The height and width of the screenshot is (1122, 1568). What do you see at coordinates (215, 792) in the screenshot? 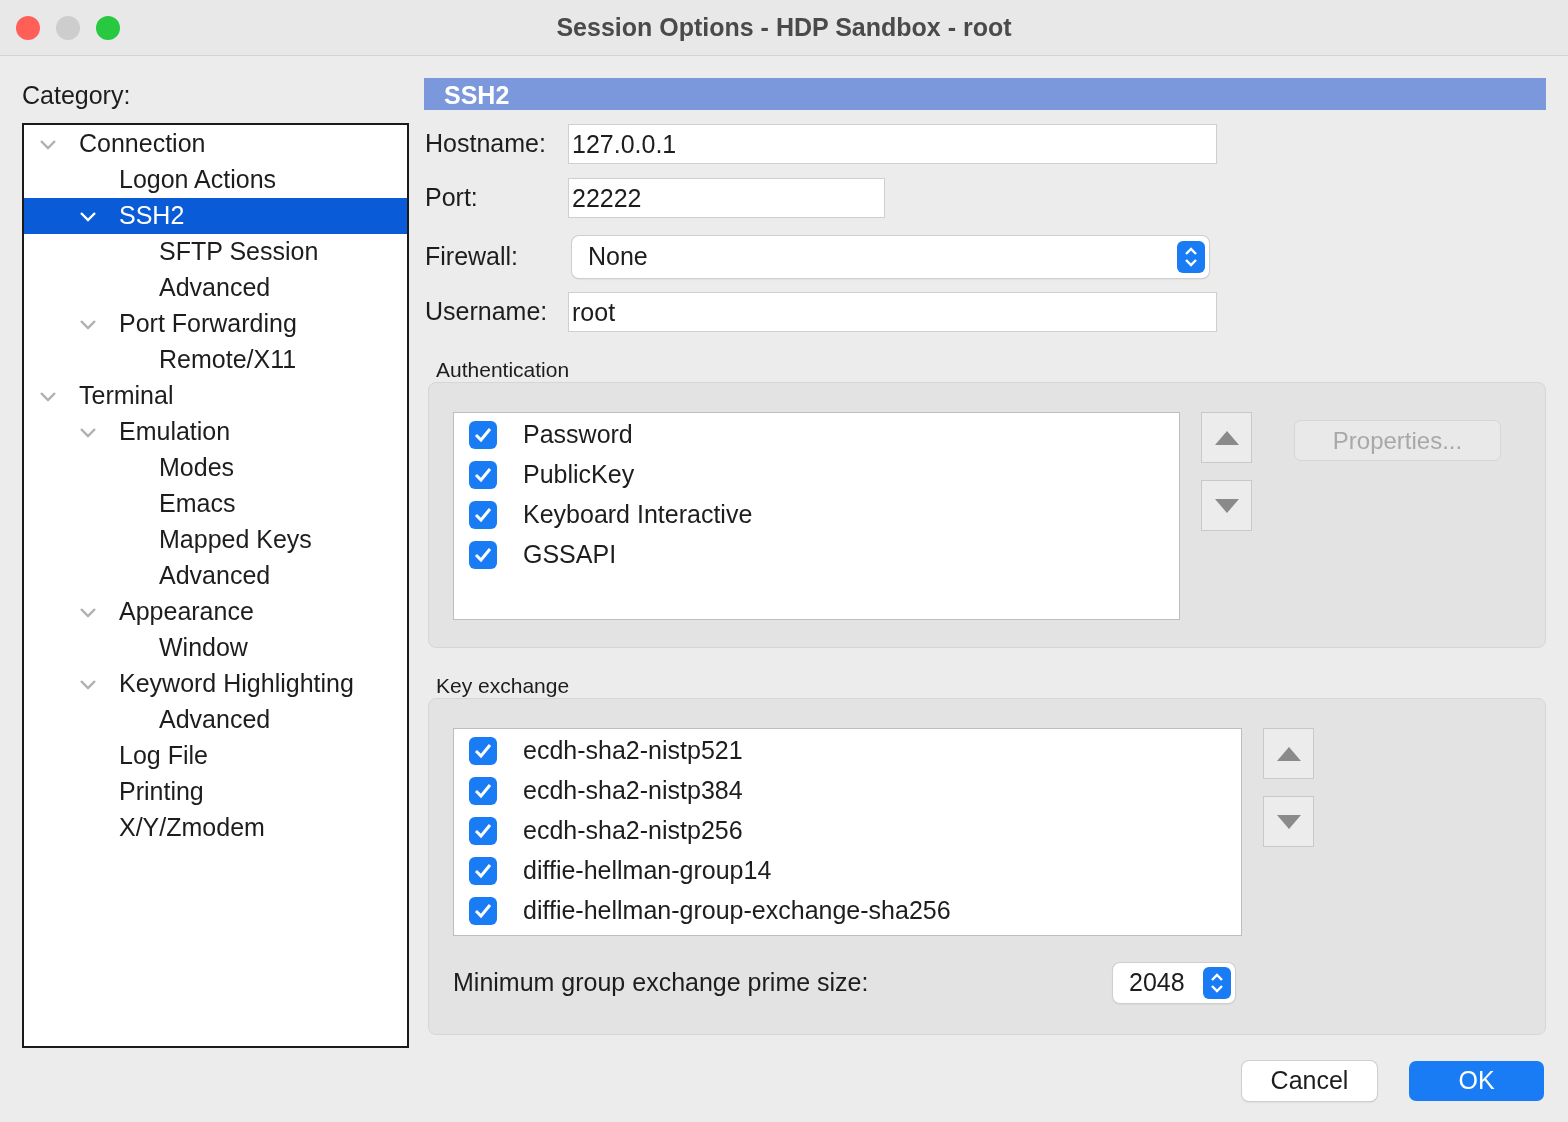
I see `tree-item: Printing` at bounding box center [215, 792].